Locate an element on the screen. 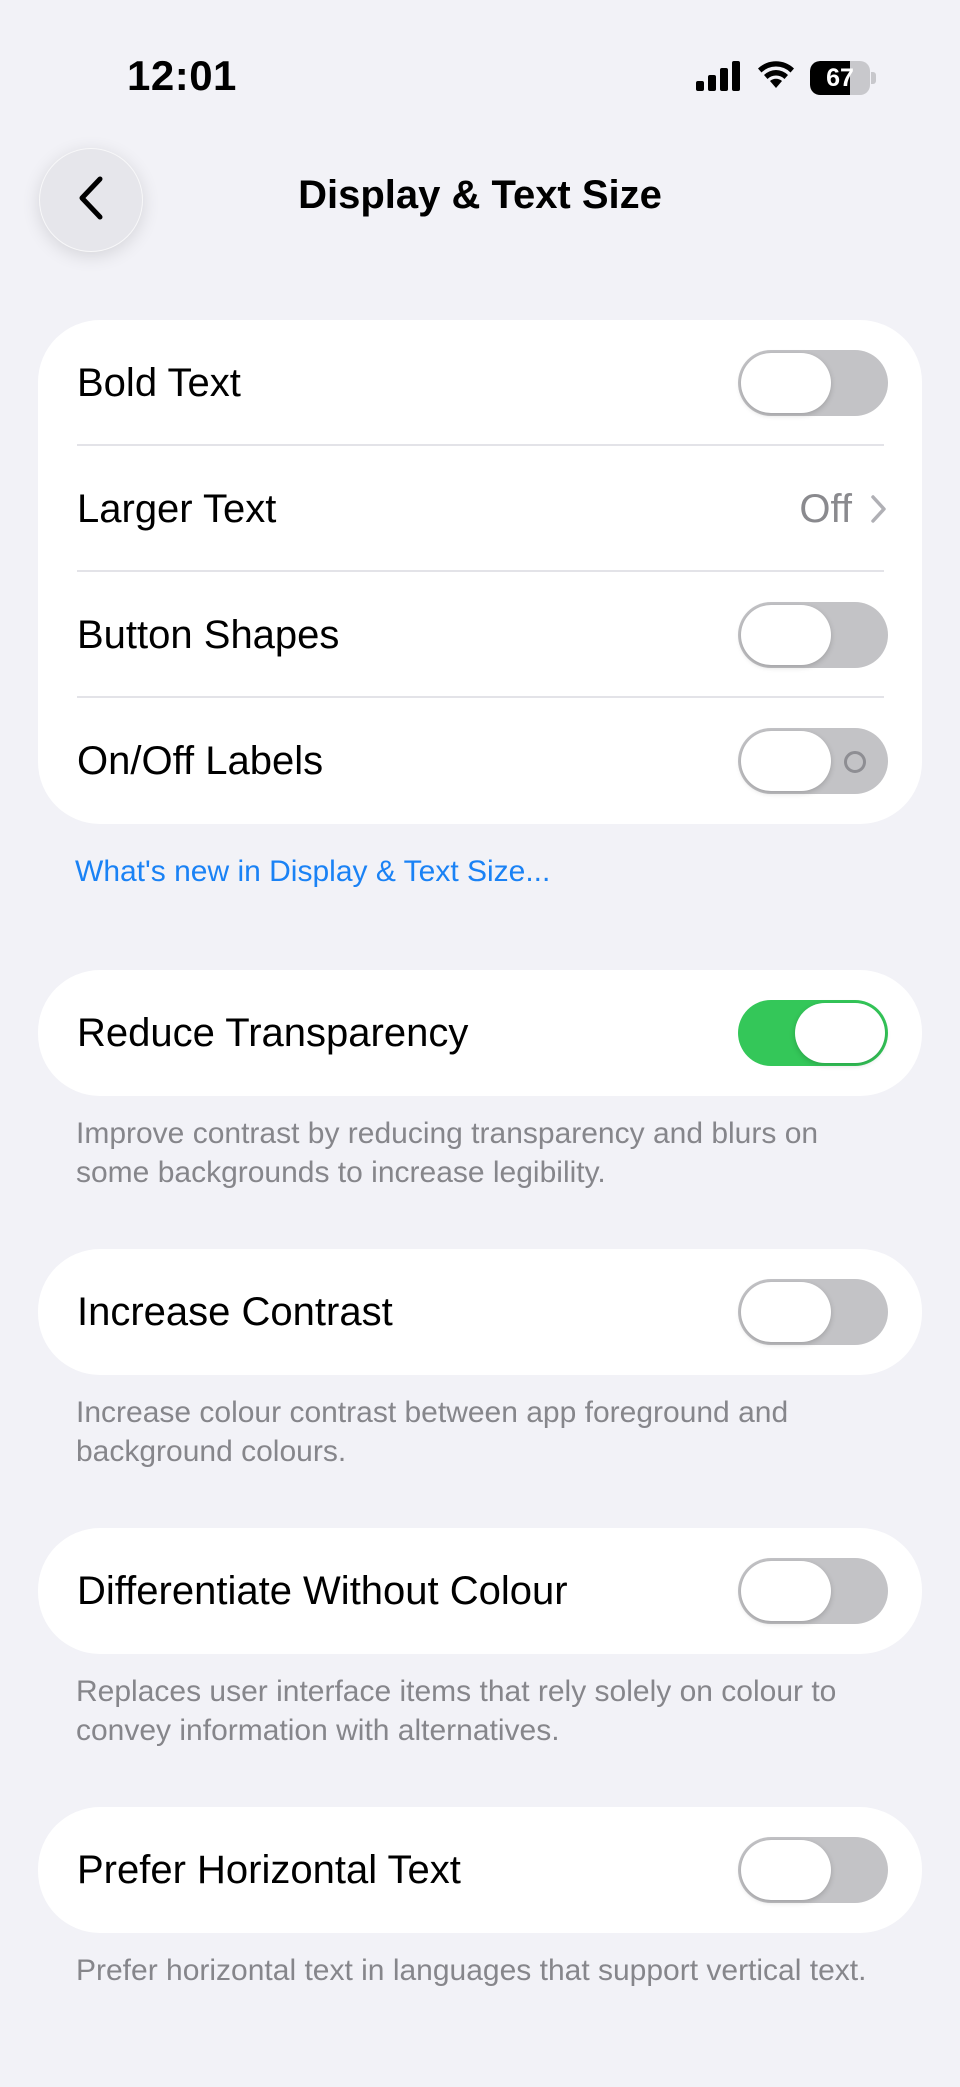 Image resolution: width=960 pixels, height=2087 pixels. increase-contrast-row: Increase Contrast is located at coordinates (480, 1312).